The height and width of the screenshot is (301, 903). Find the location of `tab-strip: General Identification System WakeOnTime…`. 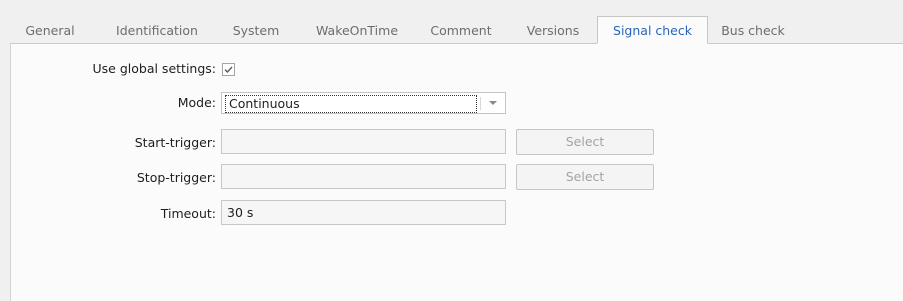

tab-strip: General Identification System WakeOnTime… is located at coordinates (456, 30).